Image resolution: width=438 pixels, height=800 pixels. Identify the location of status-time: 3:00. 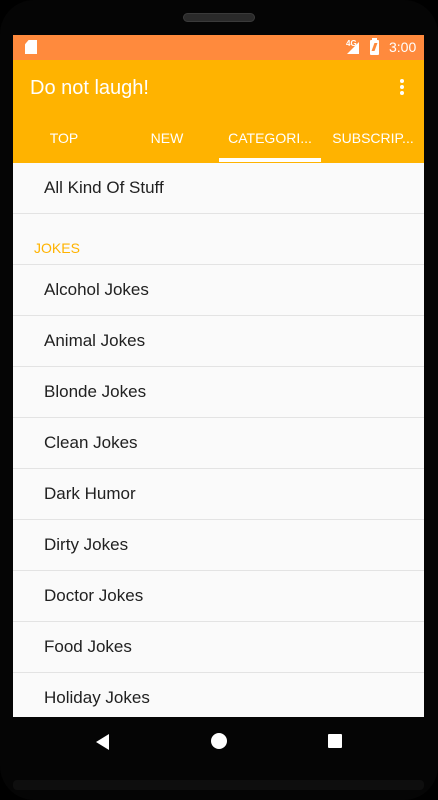
(403, 47).